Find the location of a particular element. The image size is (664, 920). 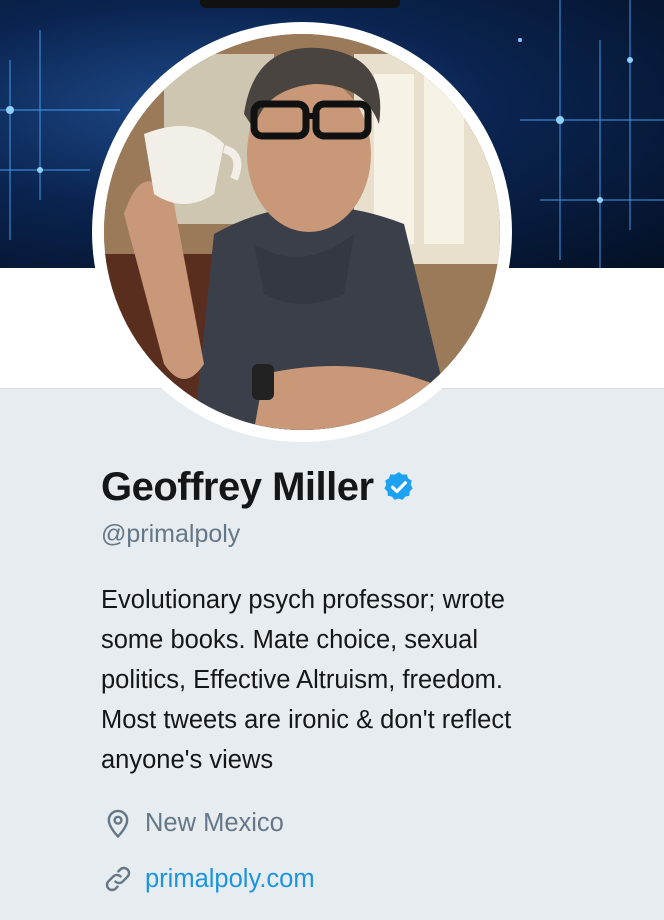

link-icon is located at coordinates (118, 879).